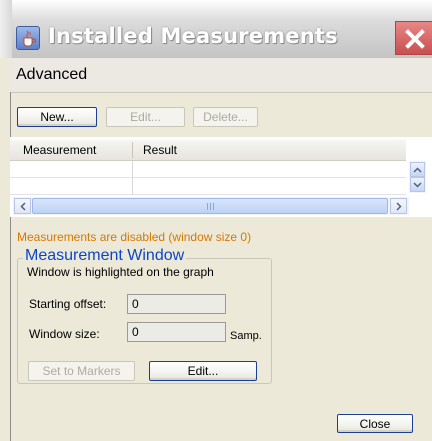  What do you see at coordinates (28, 38) in the screenshot?
I see `java-cup-icon` at bounding box center [28, 38].